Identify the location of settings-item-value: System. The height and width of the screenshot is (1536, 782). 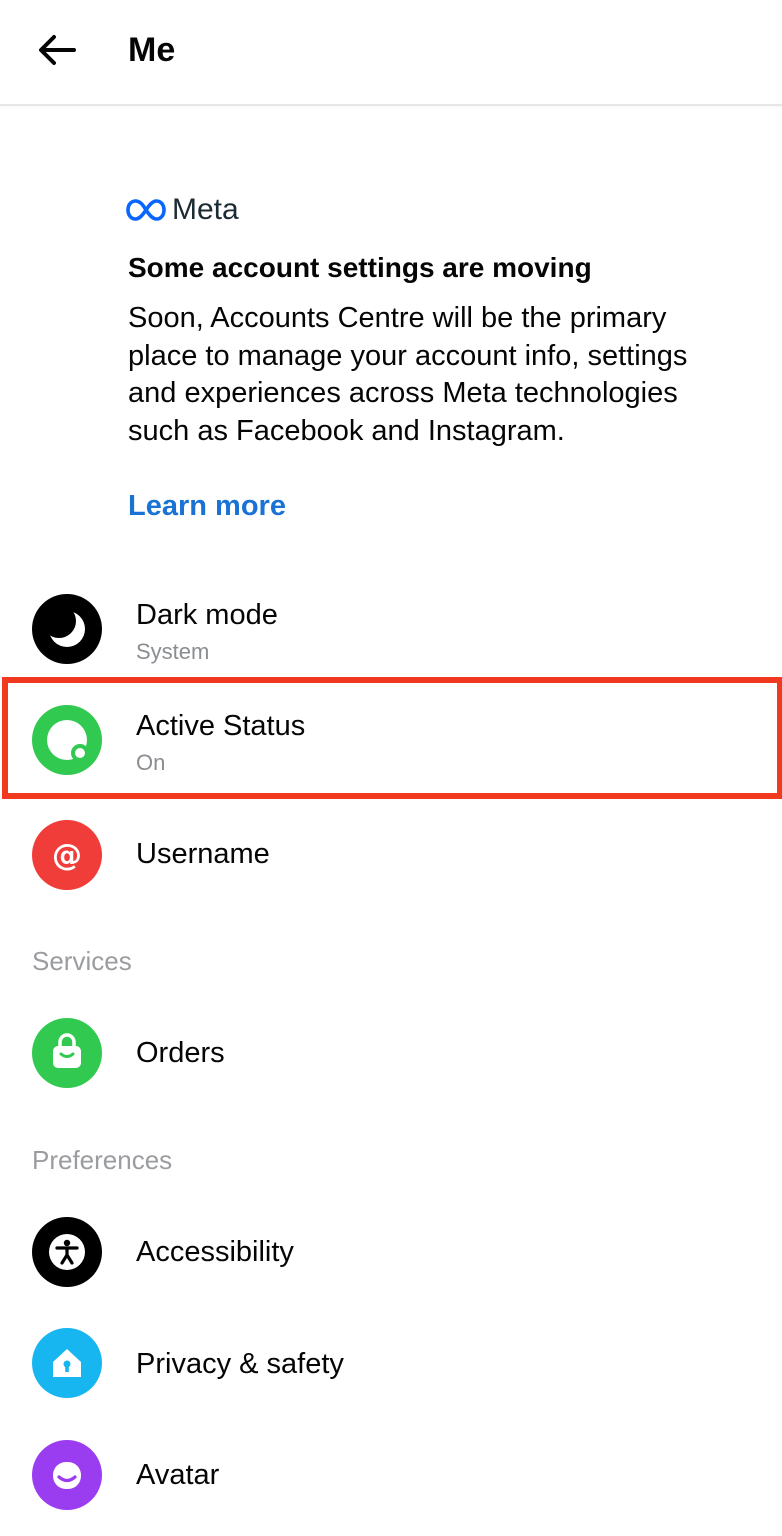
(173, 651).